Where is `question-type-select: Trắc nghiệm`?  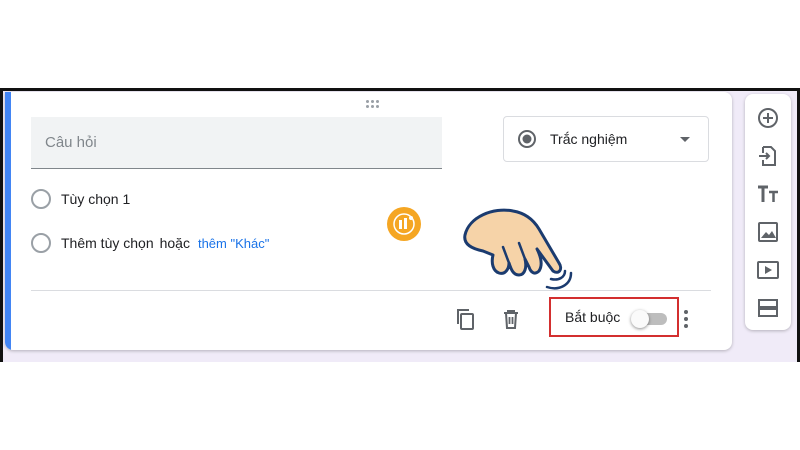
question-type-select: Trắc nghiệm is located at coordinates (606, 139).